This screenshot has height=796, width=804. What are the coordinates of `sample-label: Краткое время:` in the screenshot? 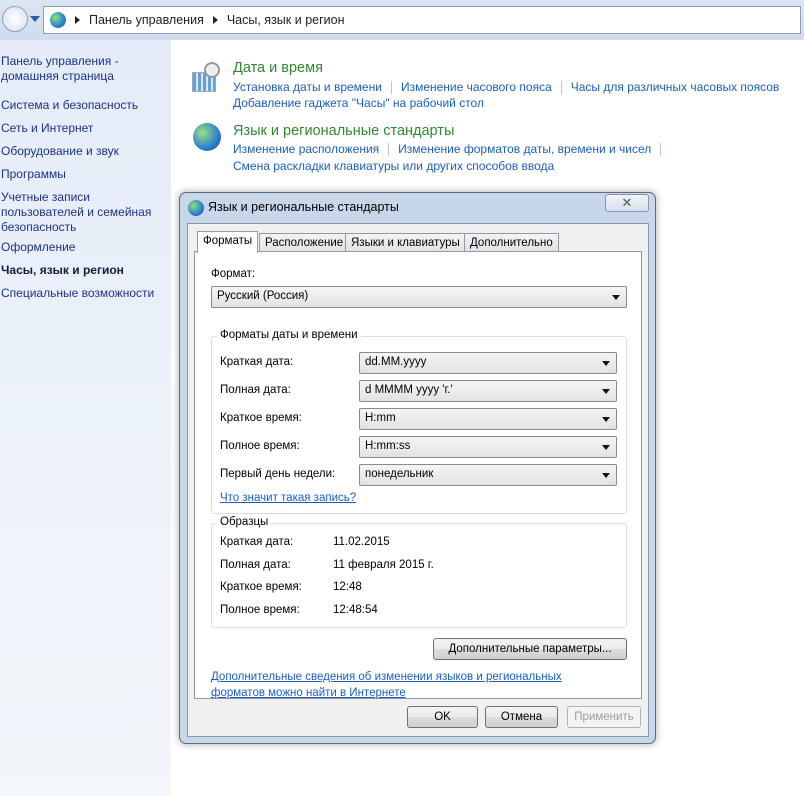 It's located at (261, 587).